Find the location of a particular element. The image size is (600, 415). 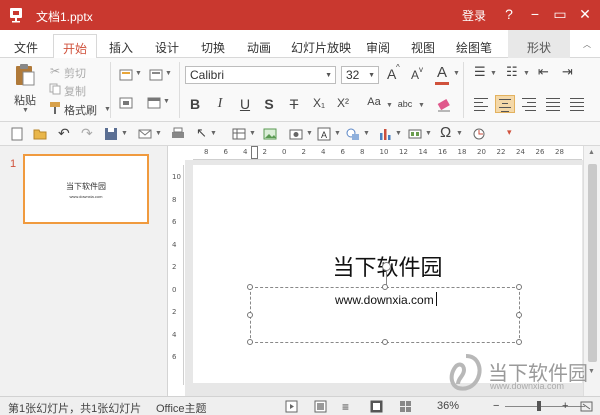

align-center-button is located at coordinates (505, 104).